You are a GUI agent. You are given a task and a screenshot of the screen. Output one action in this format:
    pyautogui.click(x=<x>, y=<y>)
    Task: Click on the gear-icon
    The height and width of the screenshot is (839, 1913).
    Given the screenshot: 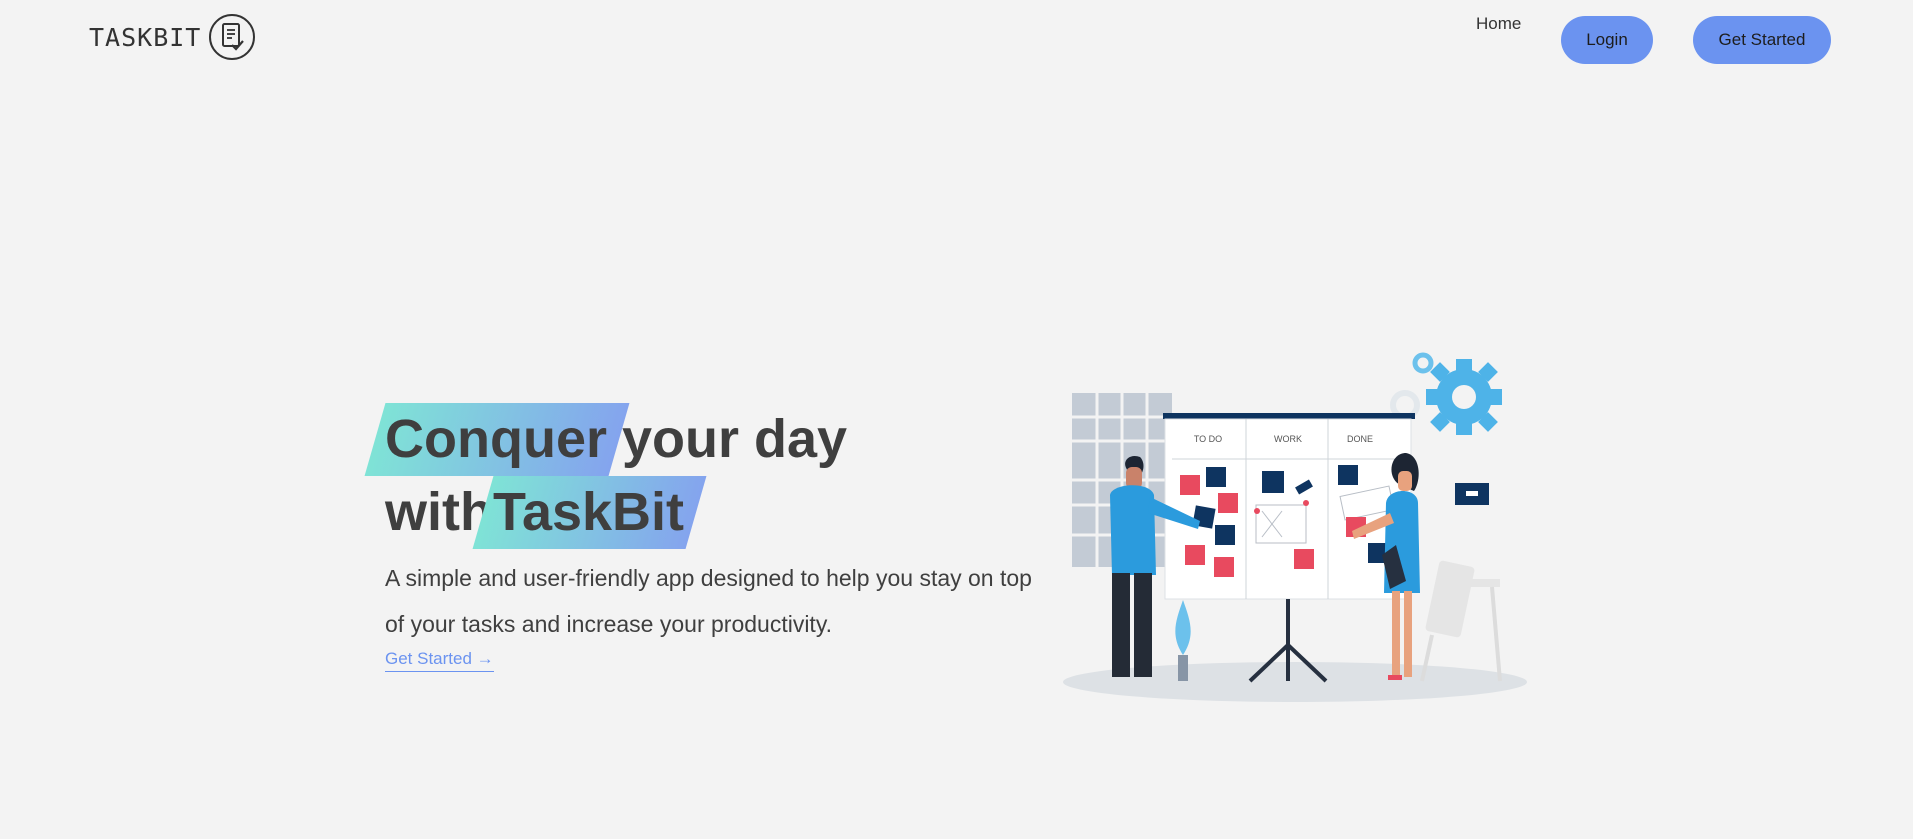 What is the action you would take?
    pyautogui.click(x=1464, y=397)
    